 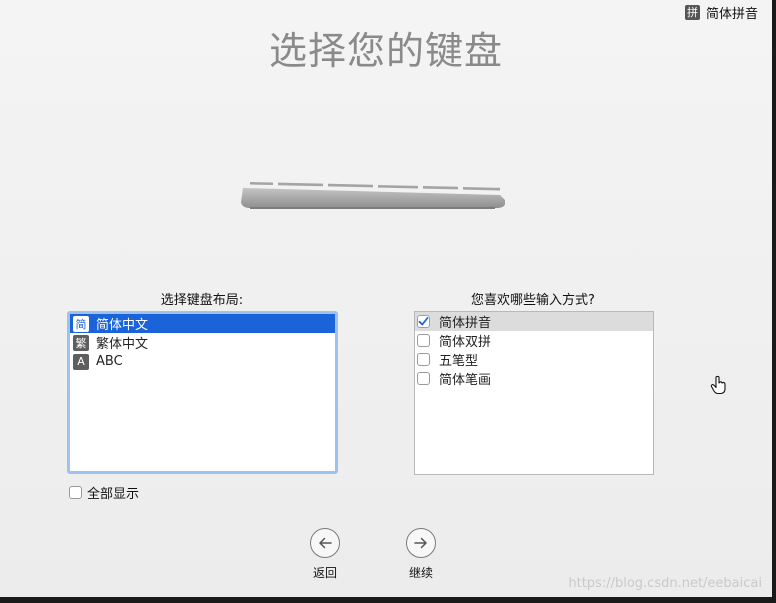 I want to click on watermark-text: https://blog.csdn.net/eebaicai, so click(x=665, y=583).